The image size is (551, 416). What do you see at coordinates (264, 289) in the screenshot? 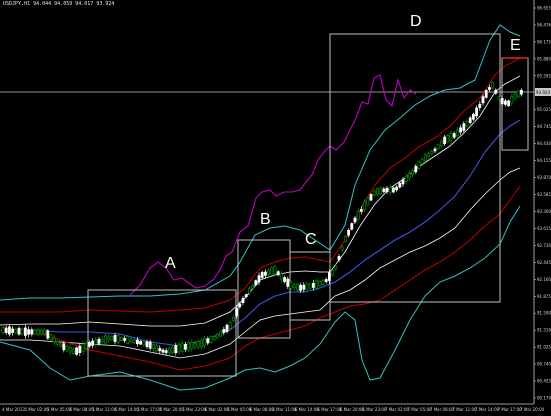
I see `zone-box-b` at bounding box center [264, 289].